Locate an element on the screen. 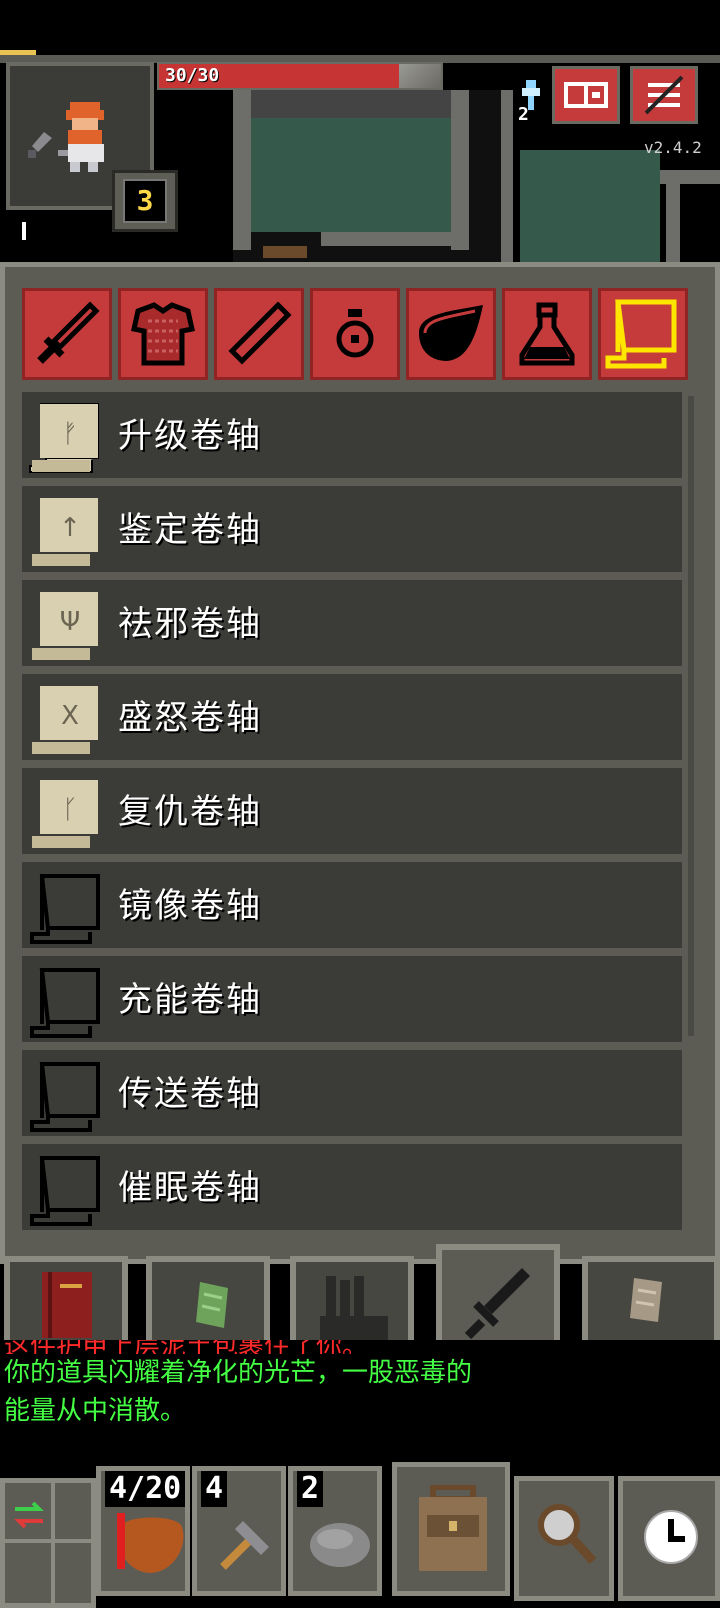 The height and width of the screenshot is (1608, 720). item-label: 祛邪卷轴 is located at coordinates (190, 624).